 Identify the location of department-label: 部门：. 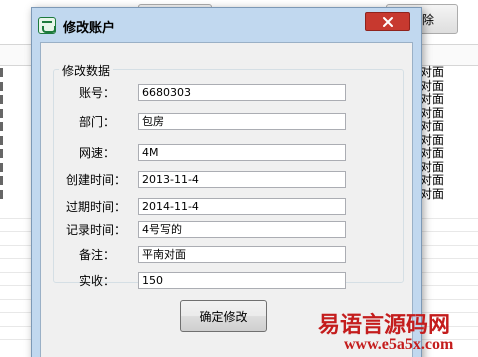
(97, 122).